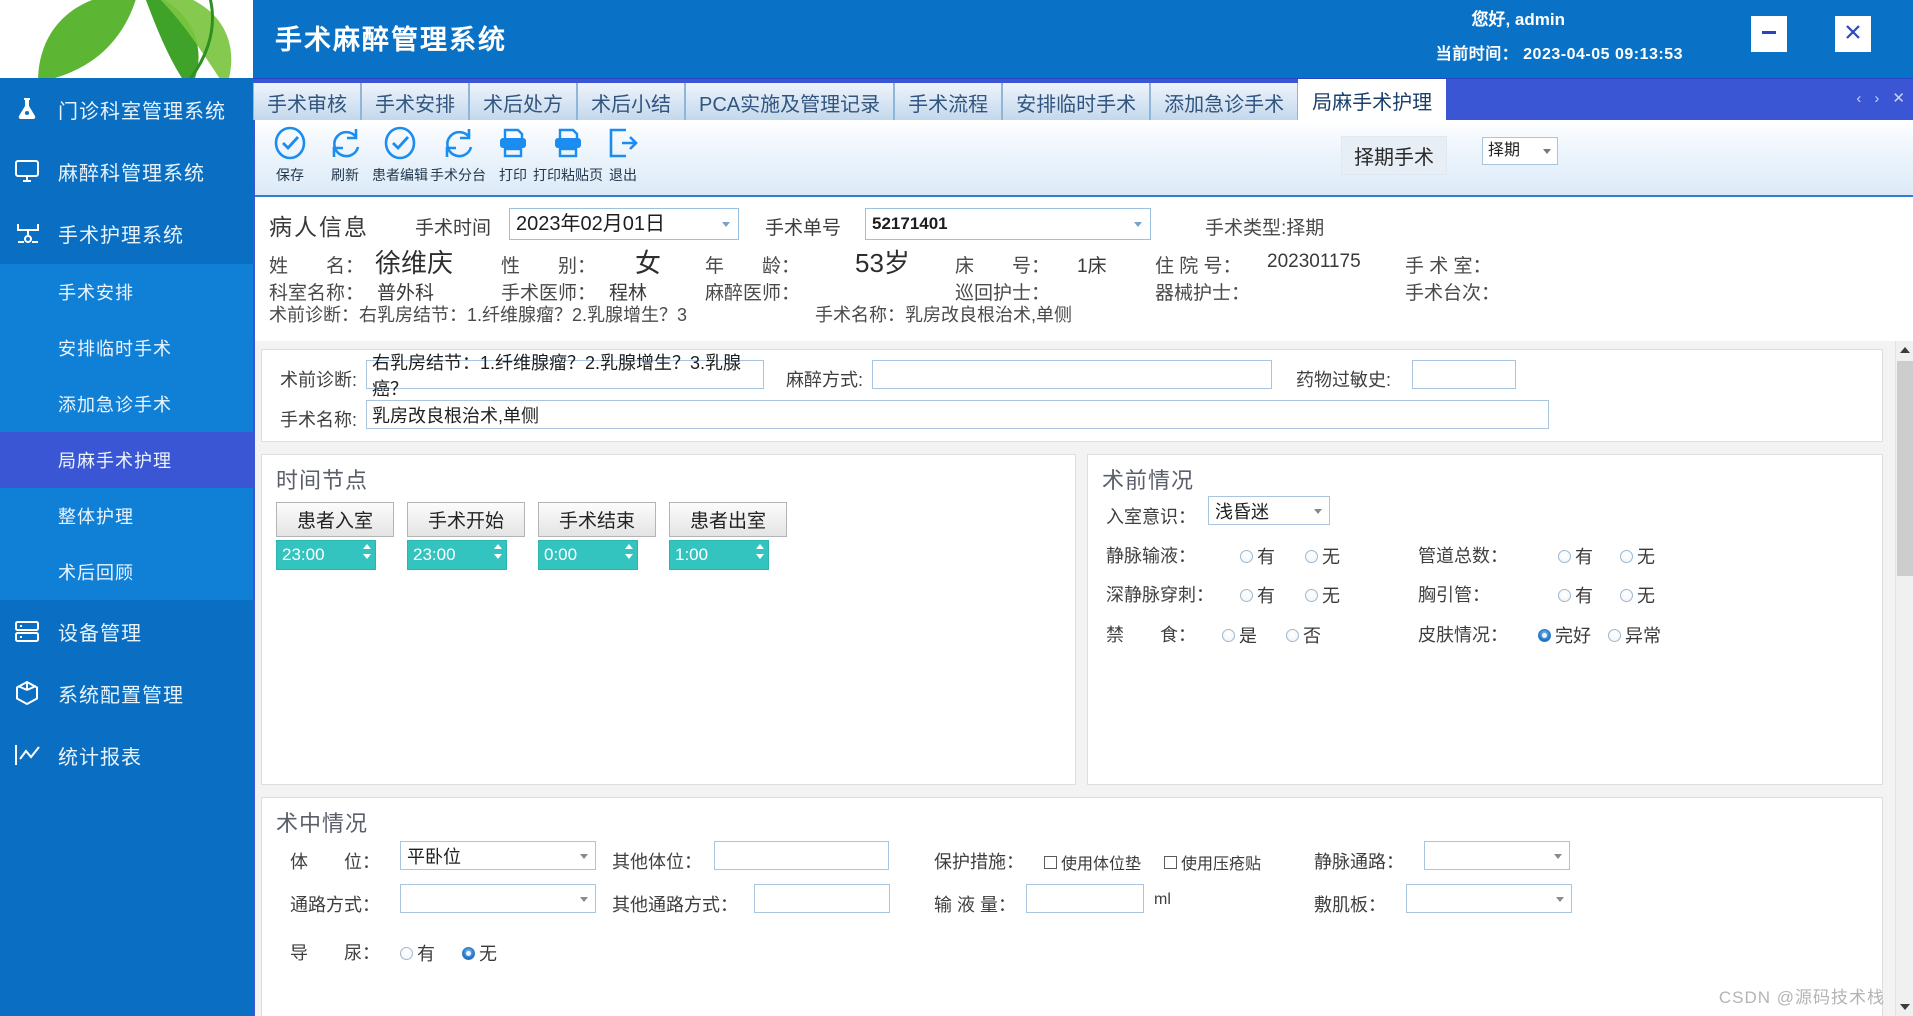 This screenshot has height=1016, width=1913. What do you see at coordinates (1151, 517) in the screenshot?
I see `consciousness-label: 入室意识：` at bounding box center [1151, 517].